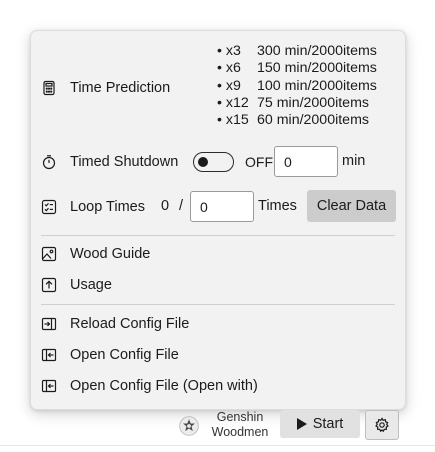 This screenshot has width=435, height=452. Describe the element at coordinates (49, 88) in the screenshot. I see `calculator-icon` at that location.